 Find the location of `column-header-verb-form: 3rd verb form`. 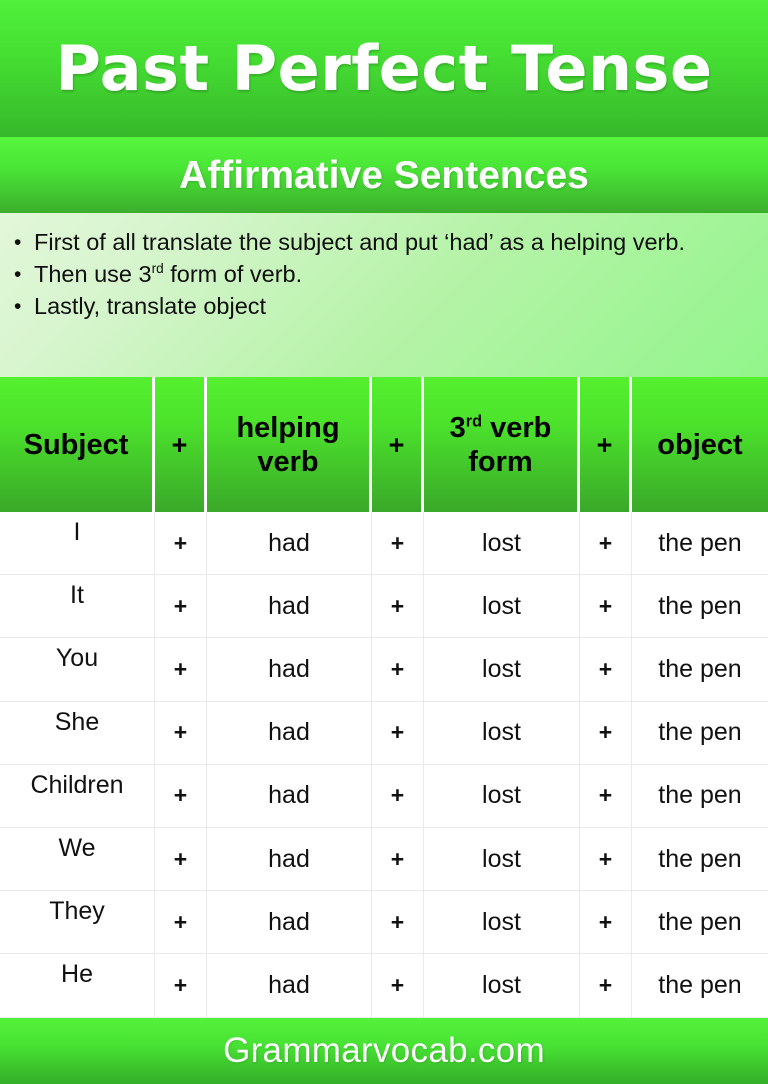

column-header-verb-form: 3rd verb form is located at coordinates (502, 444).